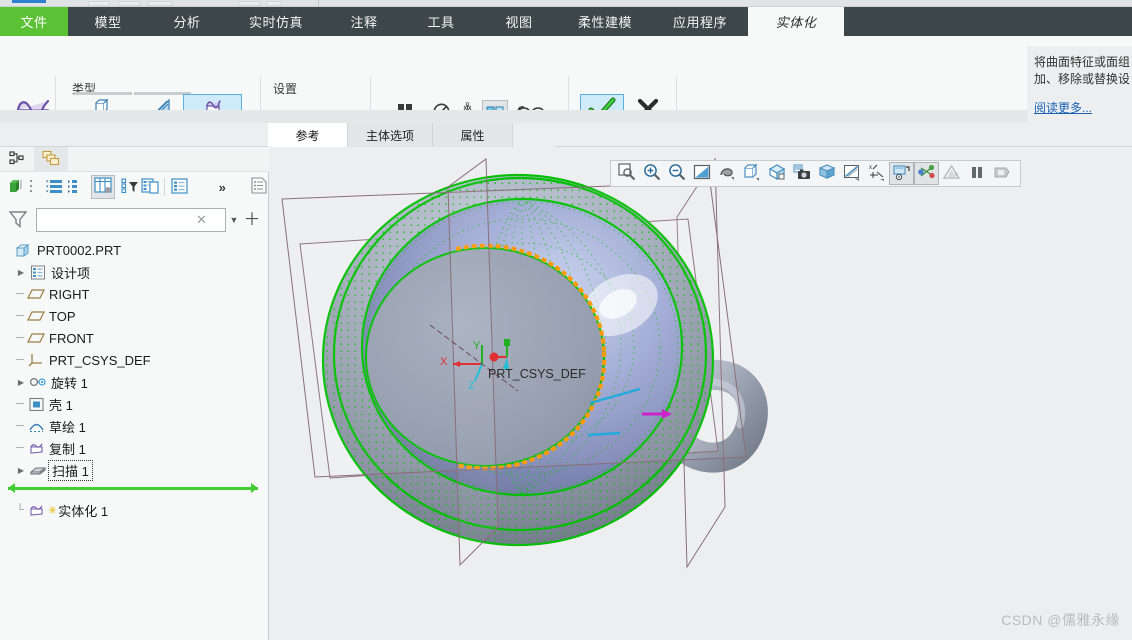 The image size is (1132, 640). I want to click on tree-label: 复制 1, so click(67, 449).